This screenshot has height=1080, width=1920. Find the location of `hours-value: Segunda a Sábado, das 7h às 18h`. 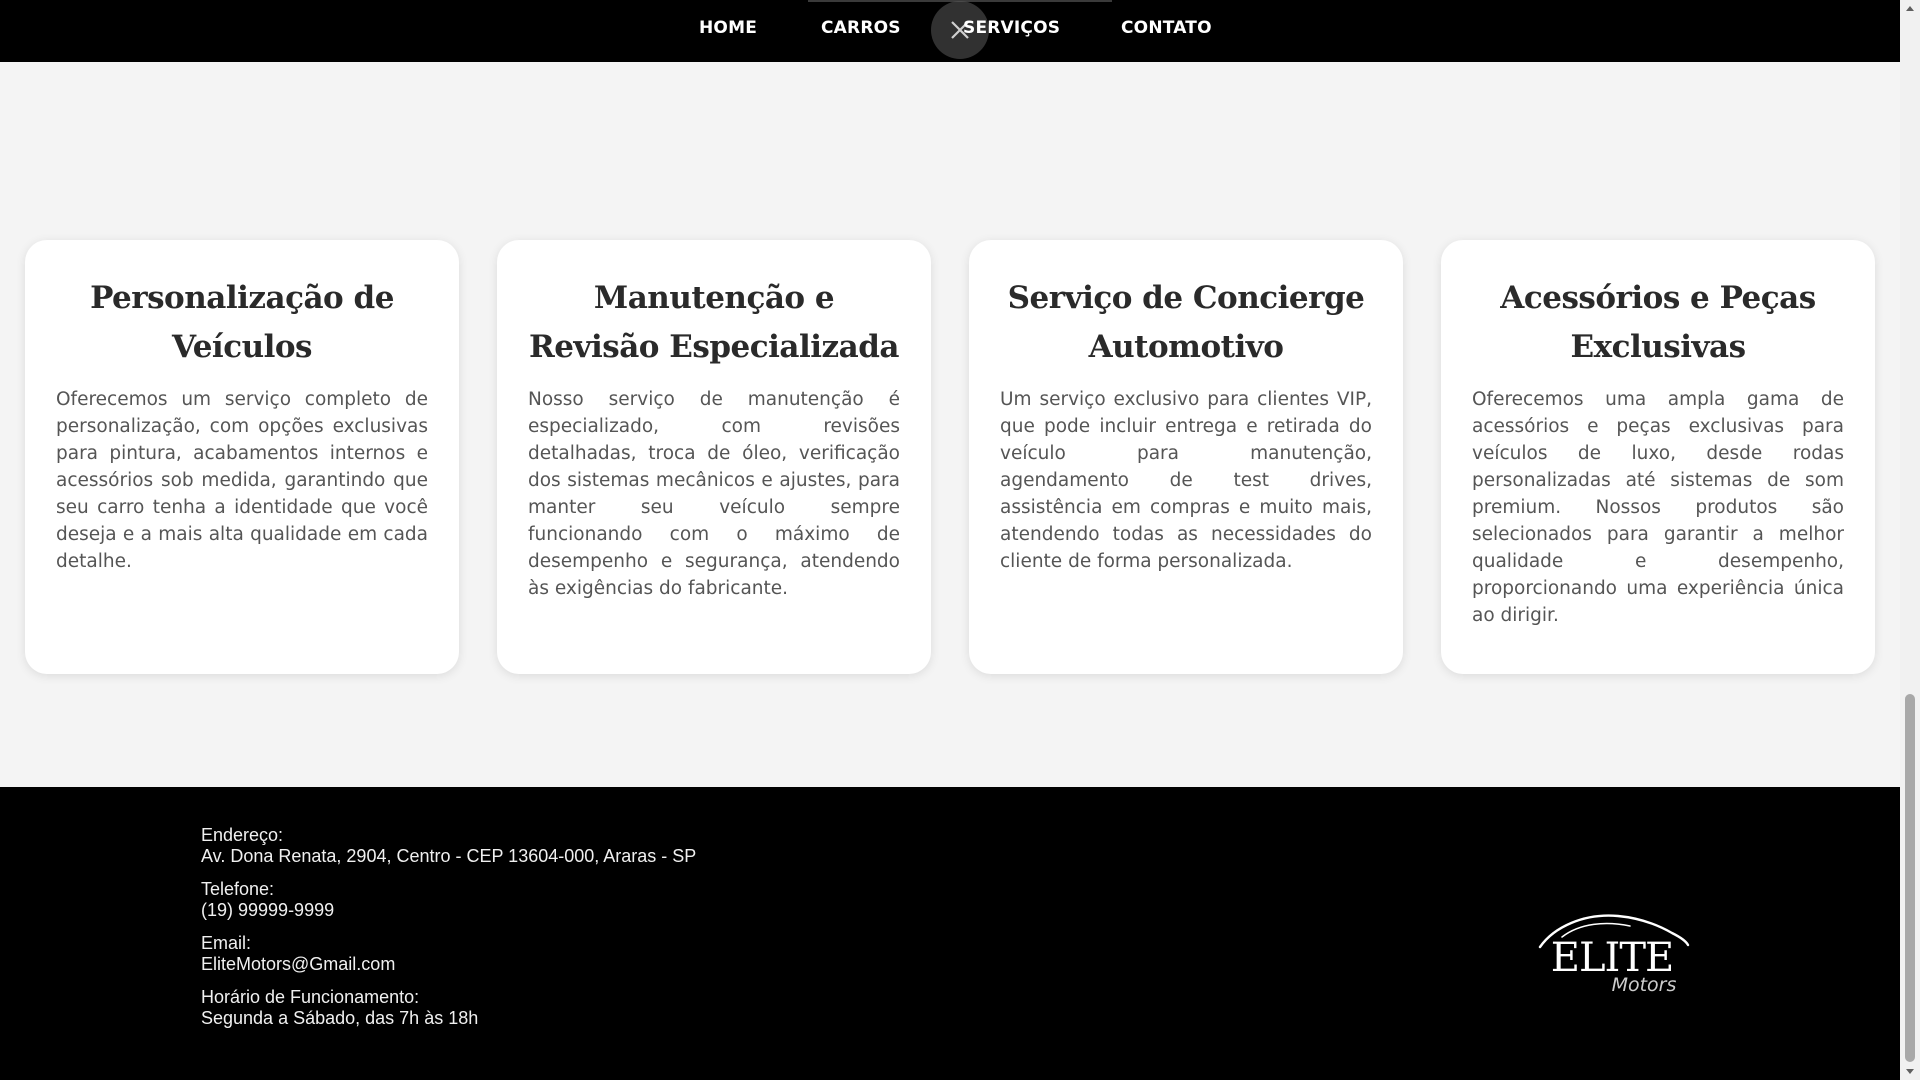

hours-value: Segunda a Sábado, das 7h às 18h is located at coordinates (340, 1018).